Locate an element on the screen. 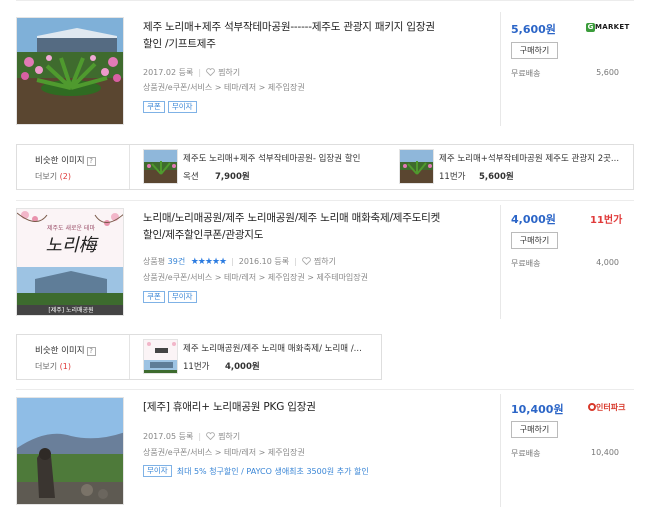 The height and width of the screenshot is (507, 650). product-3-wish: 찜하기 is located at coordinates (223, 436).